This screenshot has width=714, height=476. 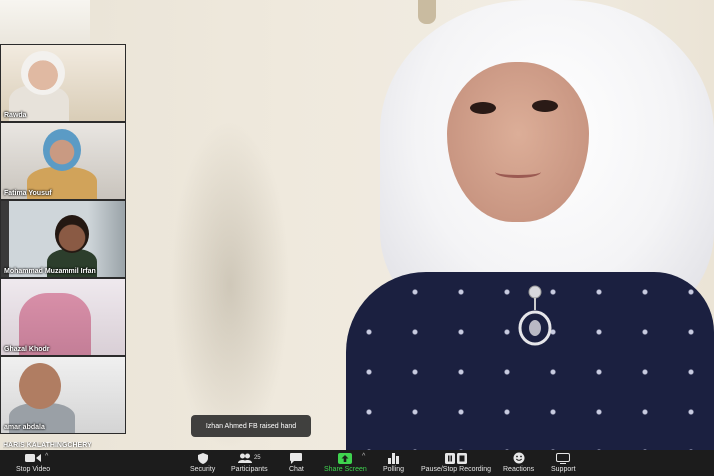 What do you see at coordinates (257, 458) in the screenshot?
I see `participants-count: 25` at bounding box center [257, 458].